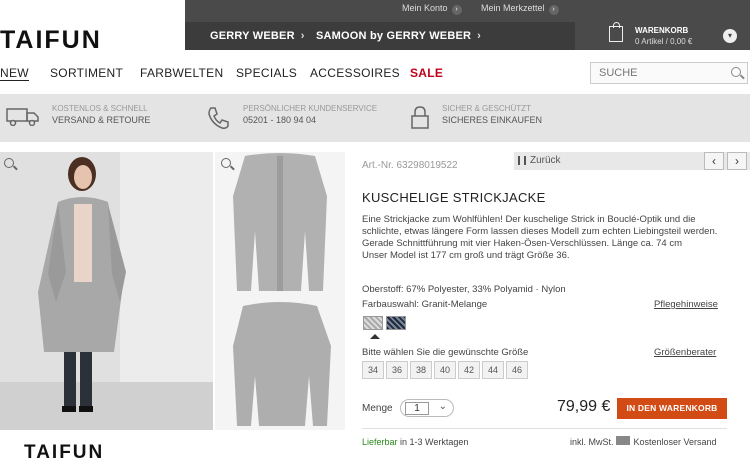 Image resolution: width=750 pixels, height=476 pixels. Describe the element at coordinates (420, 117) in the screenshot. I see `lock-icon` at that location.